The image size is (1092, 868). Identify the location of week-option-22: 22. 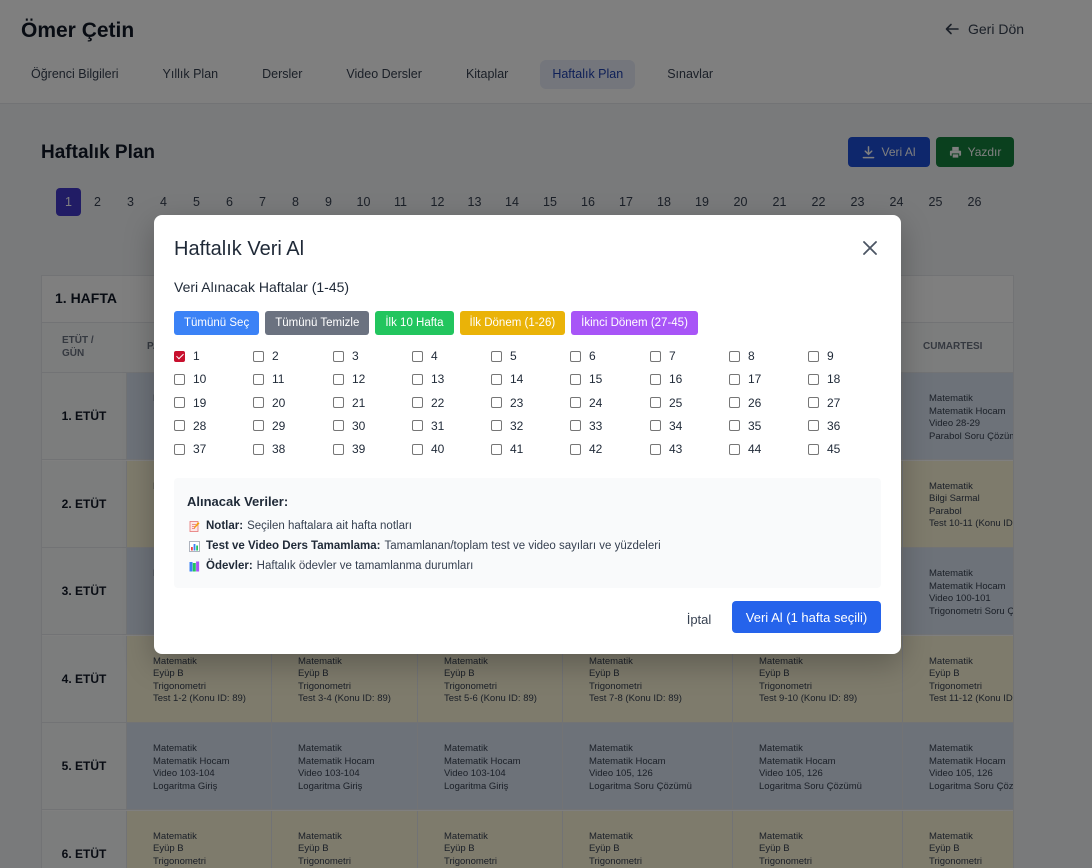
(428, 403).